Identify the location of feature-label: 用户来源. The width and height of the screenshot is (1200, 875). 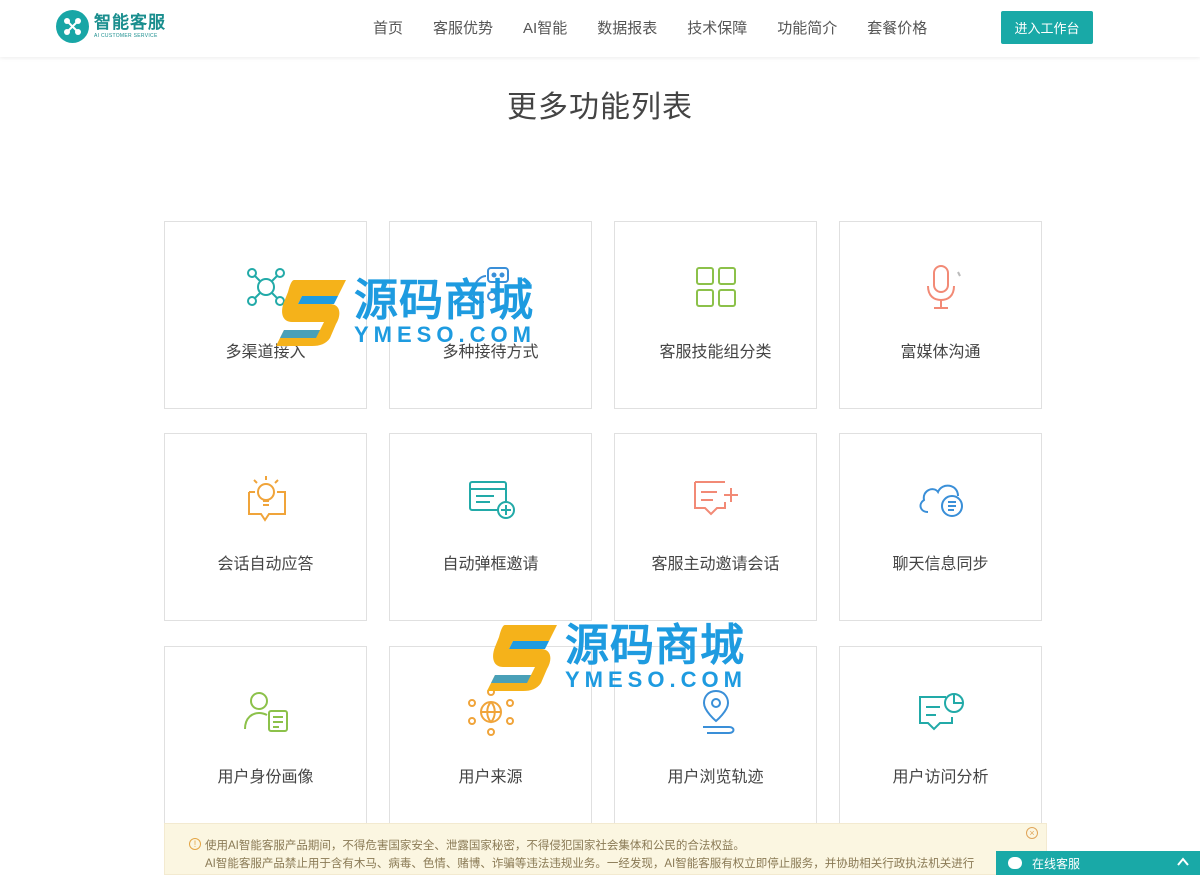
(490, 777).